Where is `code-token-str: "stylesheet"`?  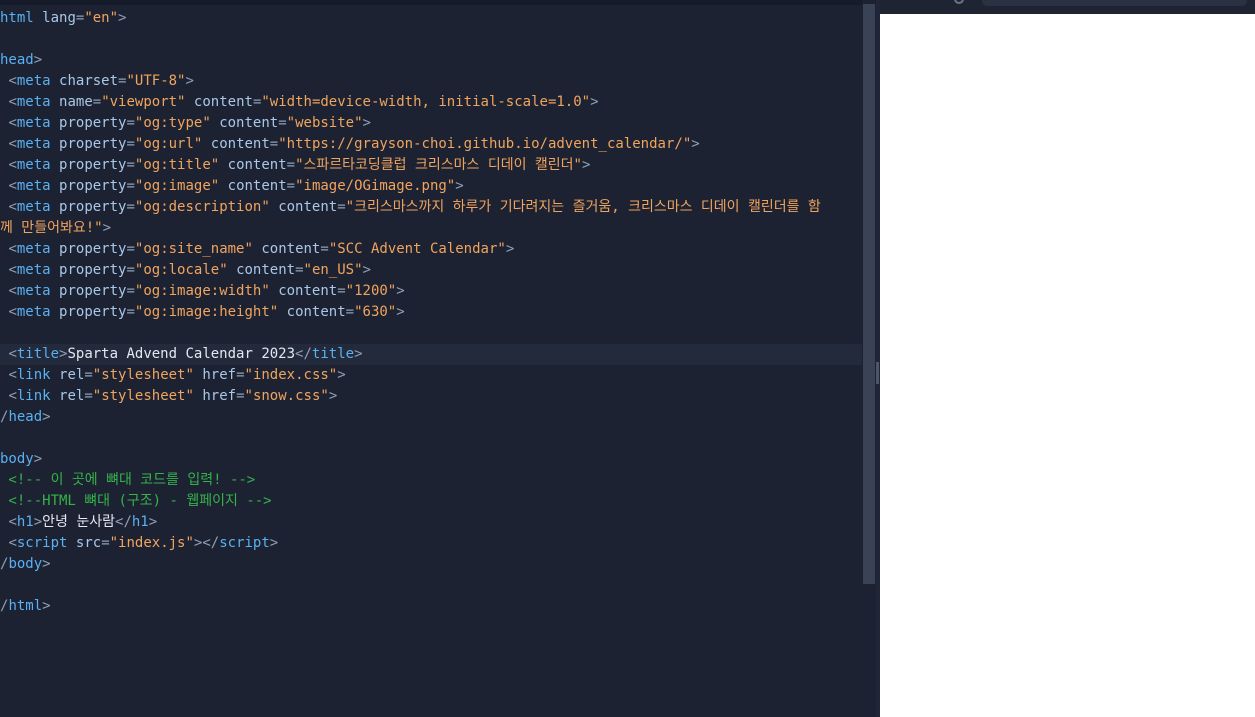 code-token-str: "stylesheet" is located at coordinates (143, 375).